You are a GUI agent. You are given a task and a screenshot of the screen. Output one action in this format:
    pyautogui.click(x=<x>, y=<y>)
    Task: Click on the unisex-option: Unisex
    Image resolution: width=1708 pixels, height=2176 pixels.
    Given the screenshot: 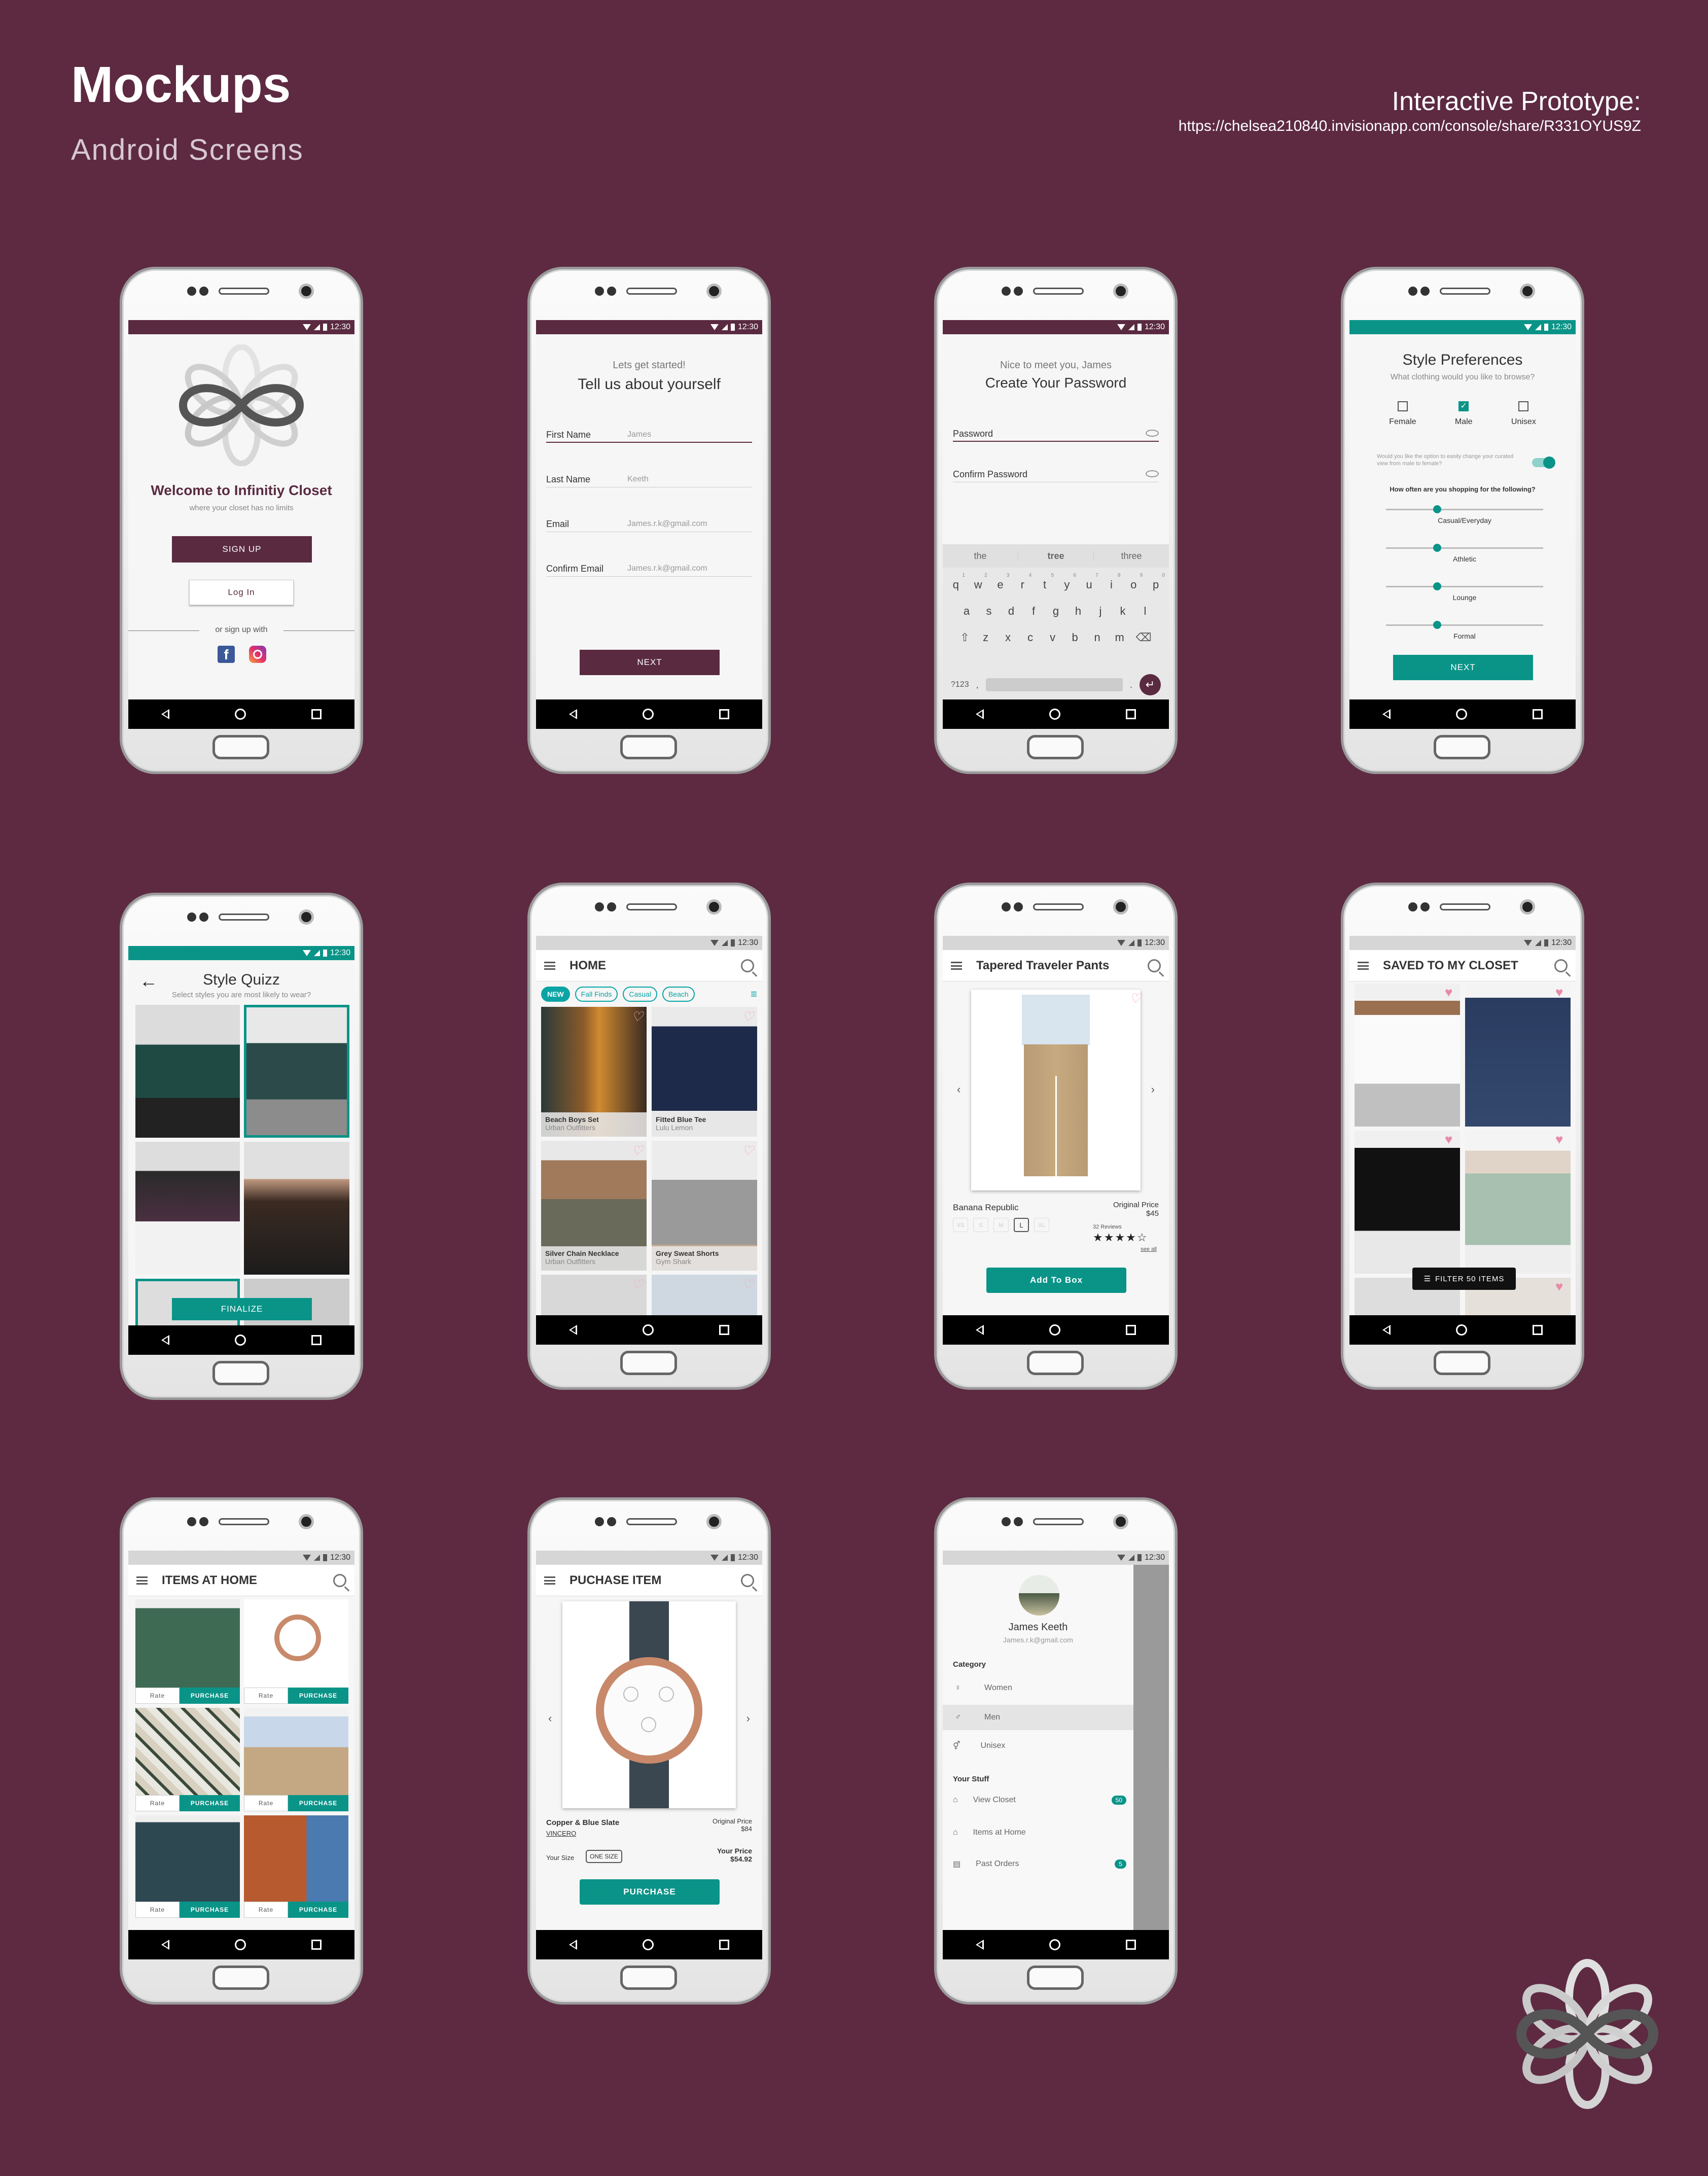 What is the action you would take?
    pyautogui.click(x=1523, y=414)
    